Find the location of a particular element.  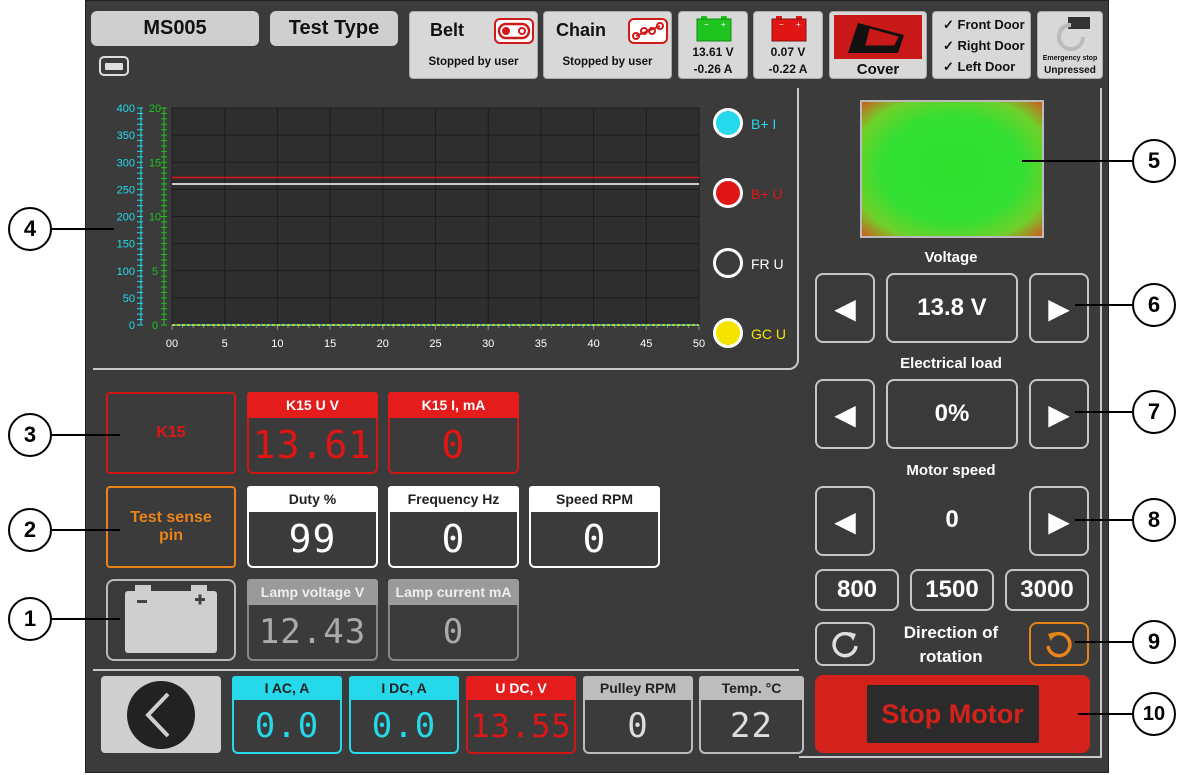

callout-8: 8 is located at coordinates (1154, 520).